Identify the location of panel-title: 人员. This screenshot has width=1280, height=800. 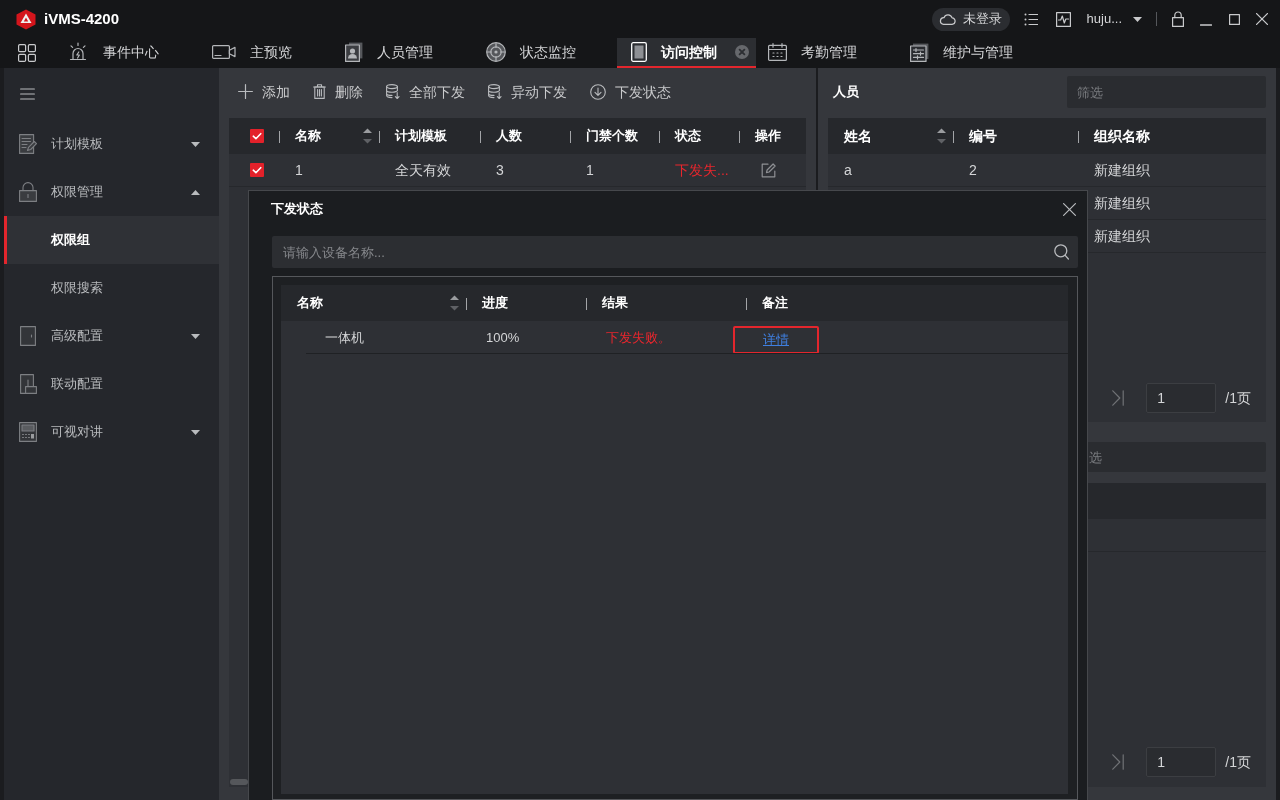
(845, 92).